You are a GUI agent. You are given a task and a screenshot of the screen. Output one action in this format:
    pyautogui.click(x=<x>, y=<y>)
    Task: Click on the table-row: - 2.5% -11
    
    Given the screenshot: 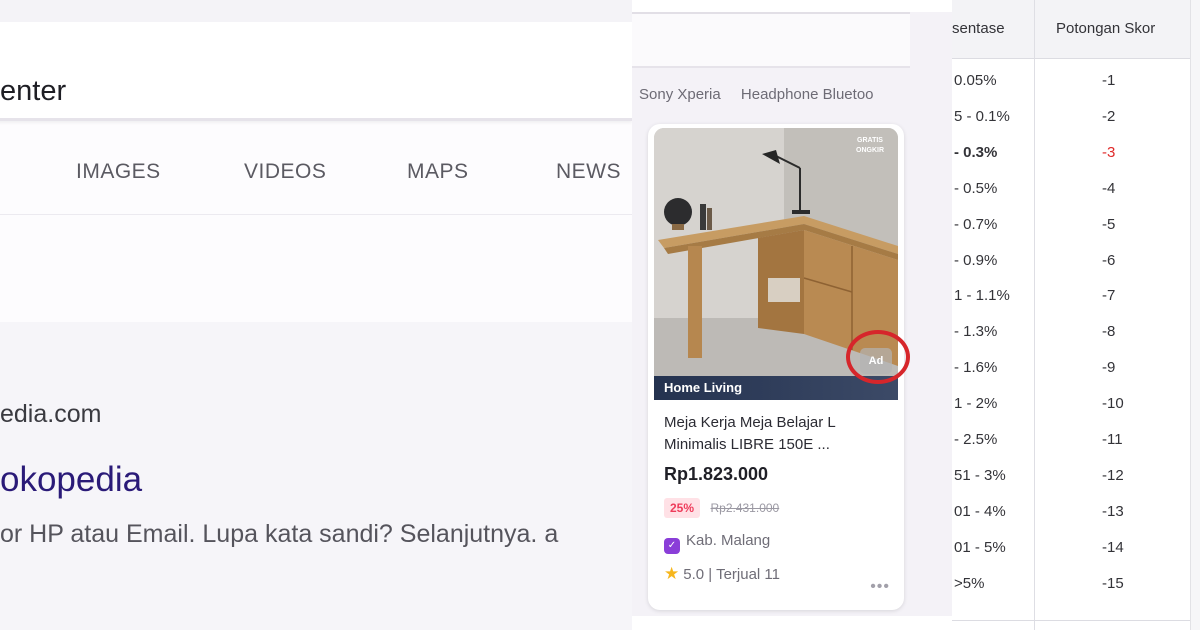 What is the action you would take?
    pyautogui.click(x=1071, y=441)
    